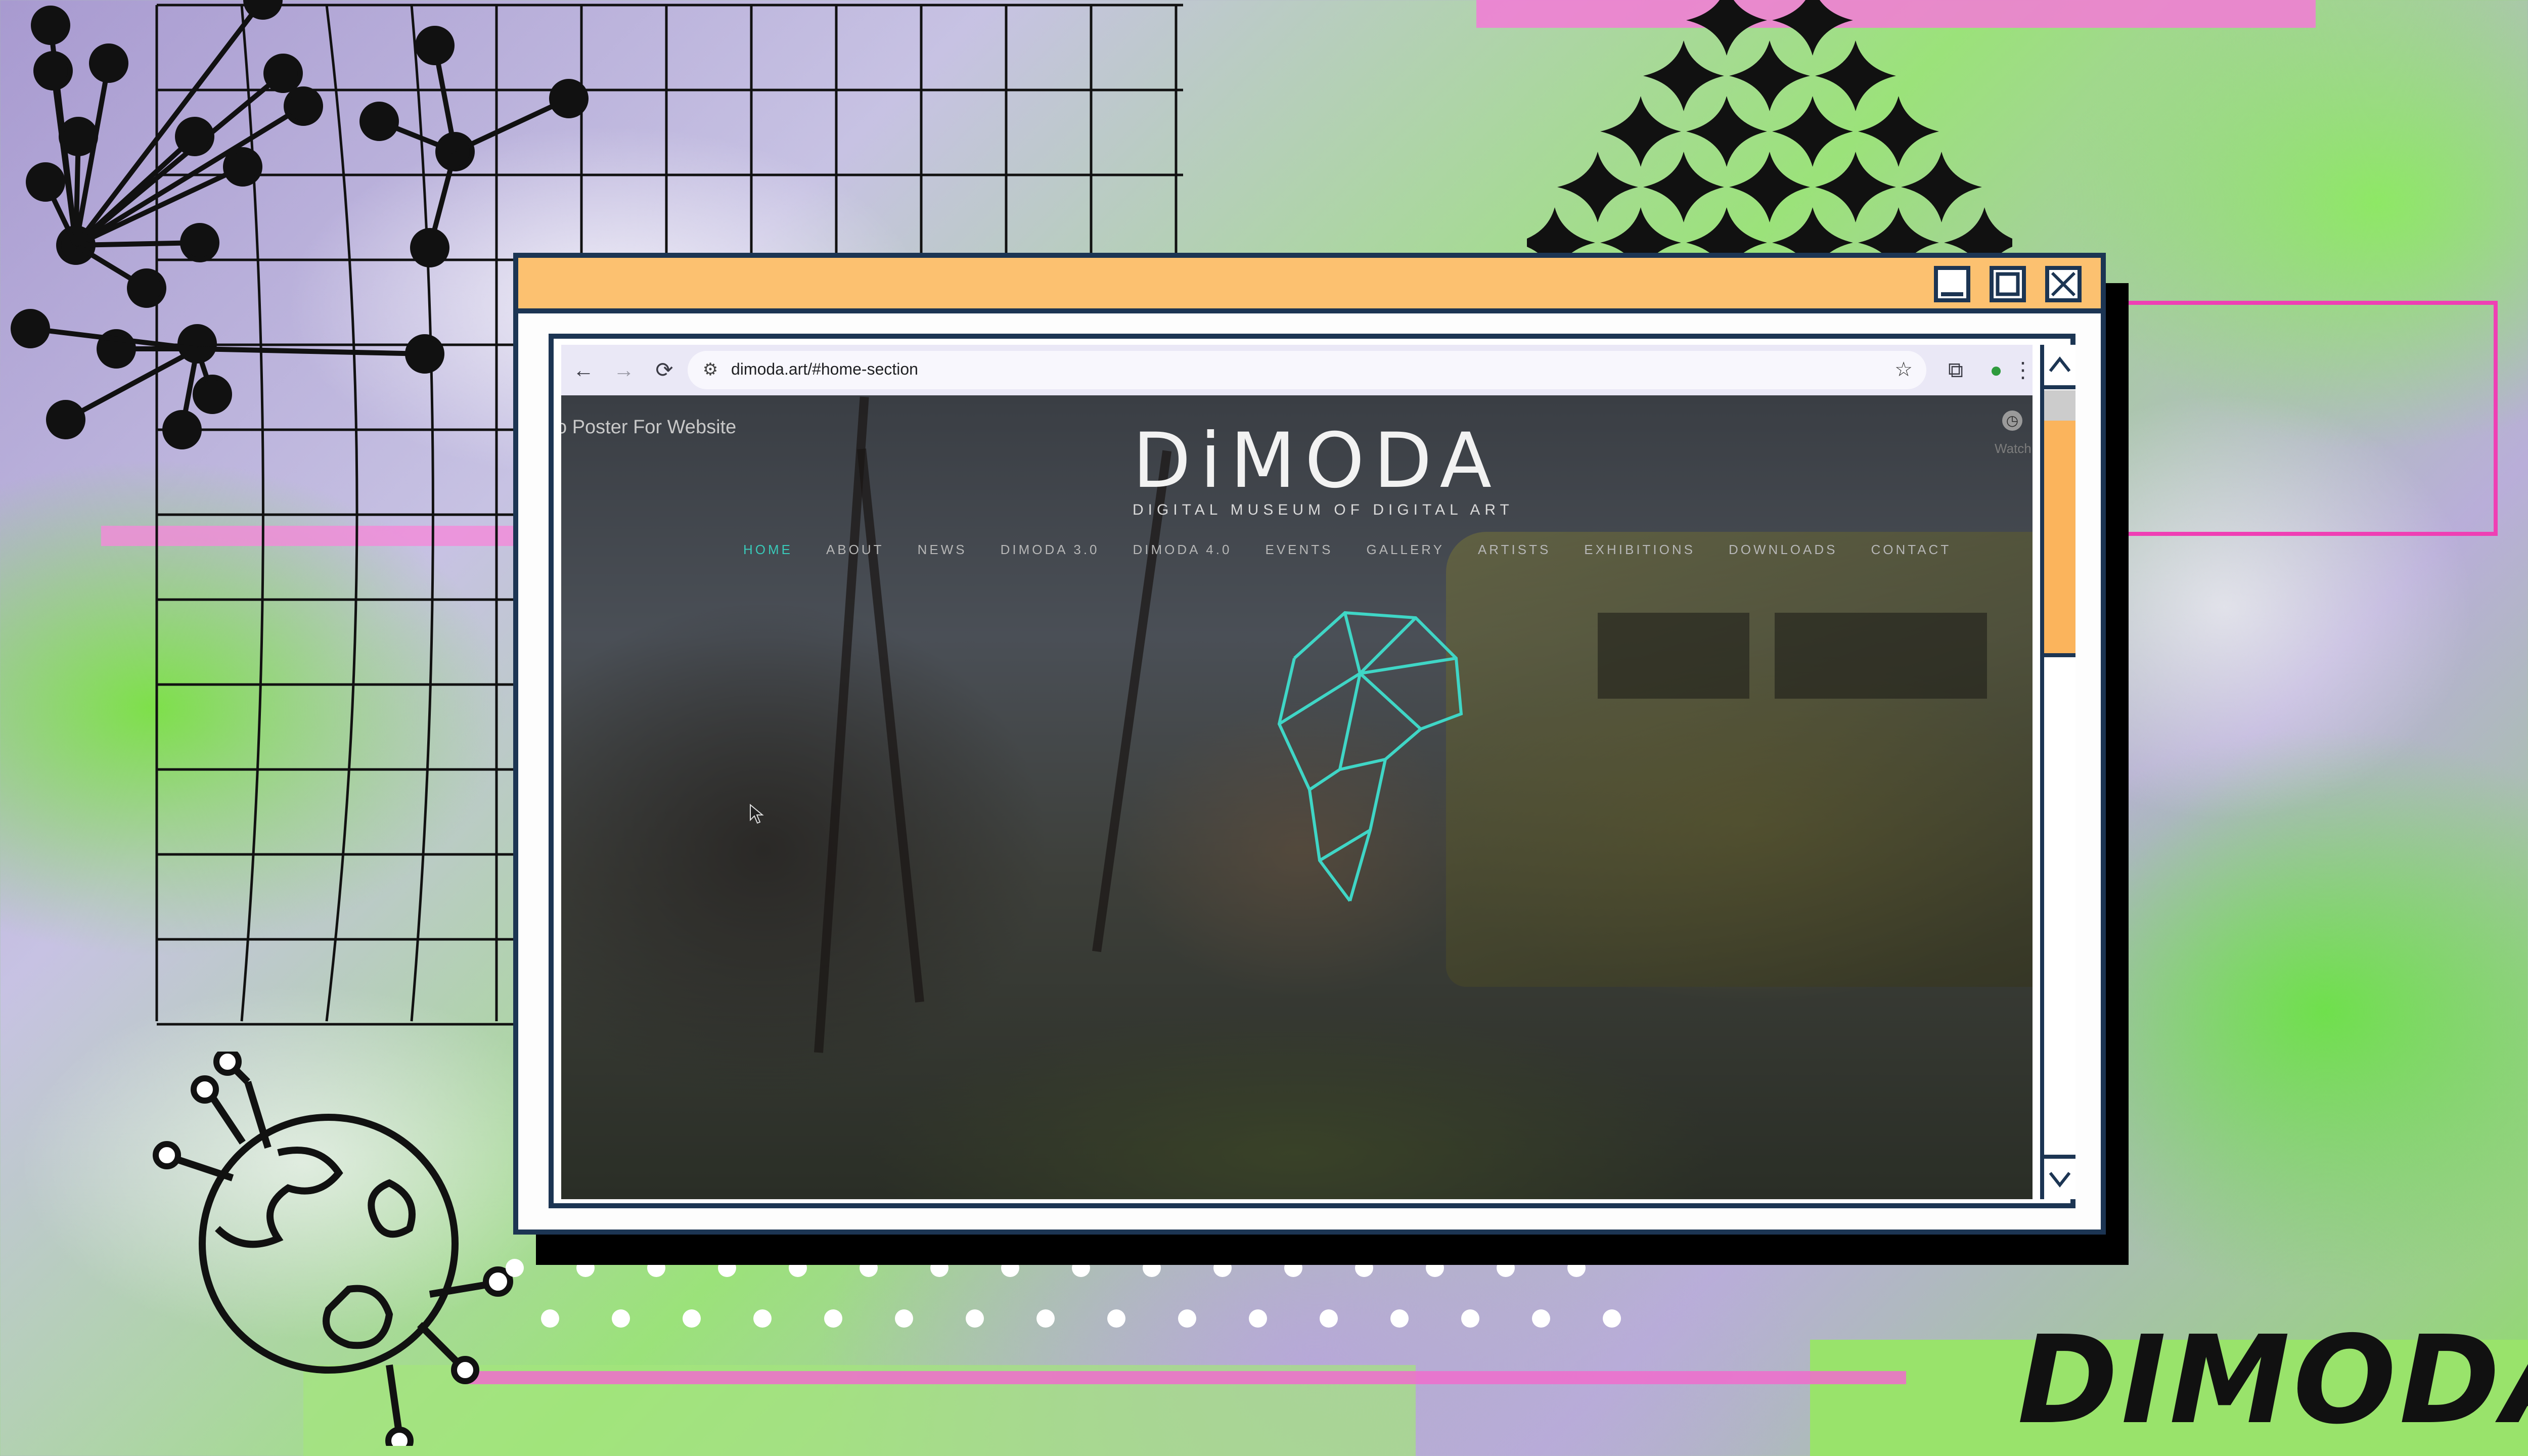  What do you see at coordinates (648, 427) in the screenshot?
I see `video-title: o Poster For Website` at bounding box center [648, 427].